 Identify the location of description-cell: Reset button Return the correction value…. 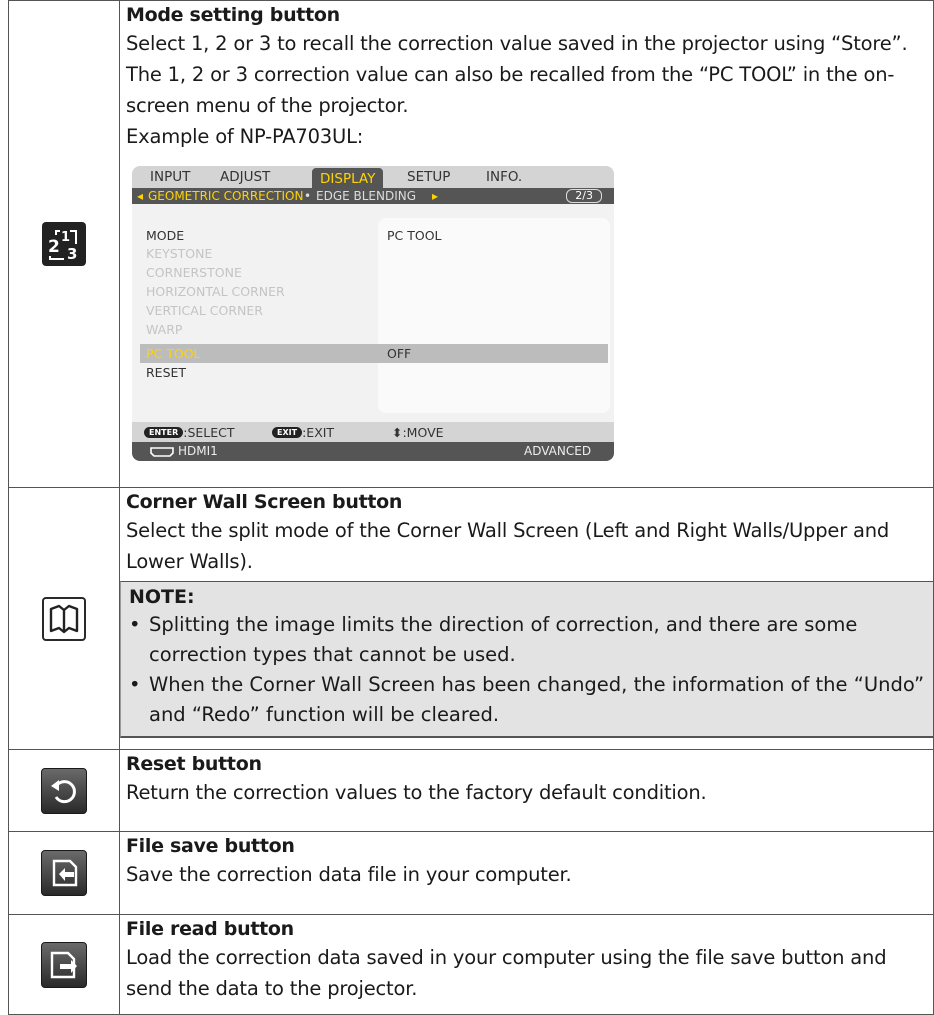
(526, 790).